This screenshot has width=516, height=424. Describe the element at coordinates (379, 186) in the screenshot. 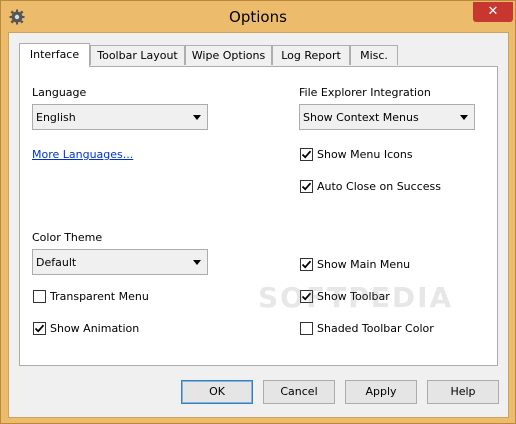

I see `auto-close-label: Auto Close on Success` at that location.